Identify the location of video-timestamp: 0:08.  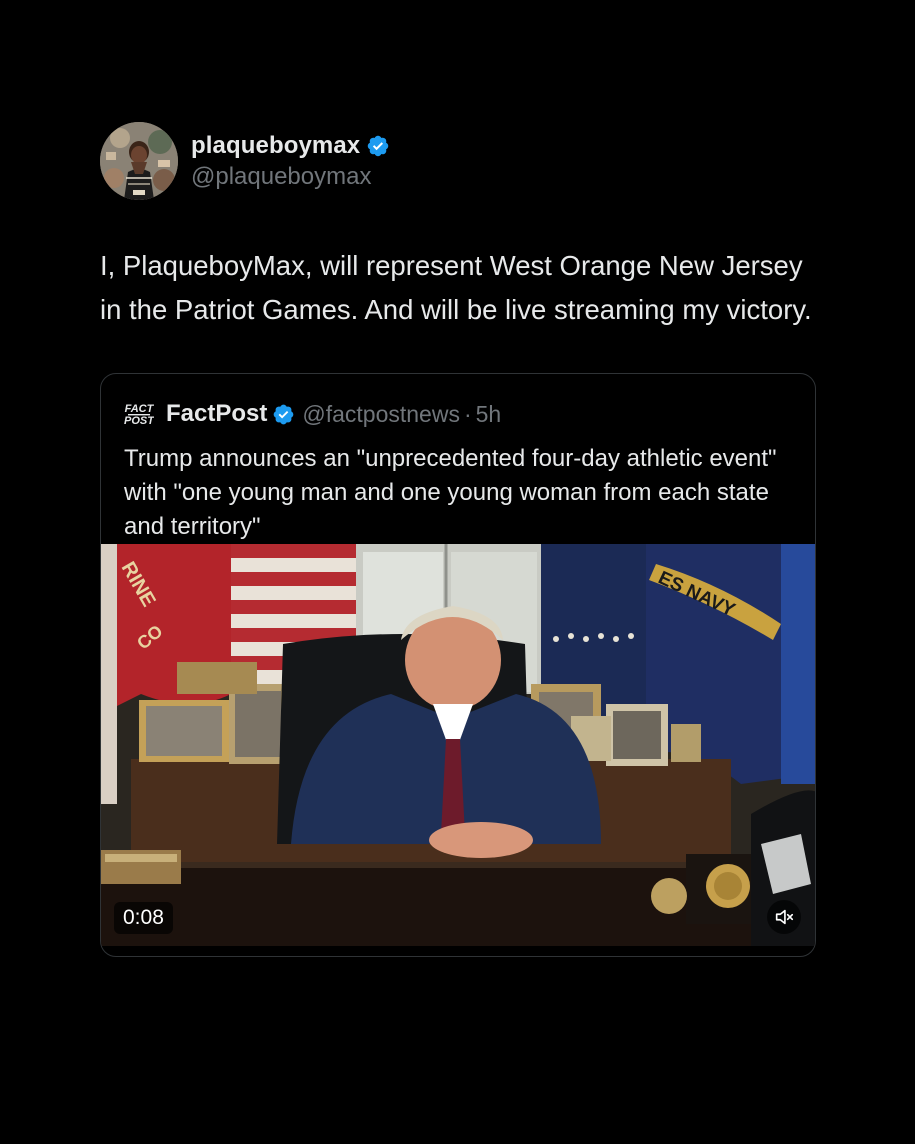
(143, 918).